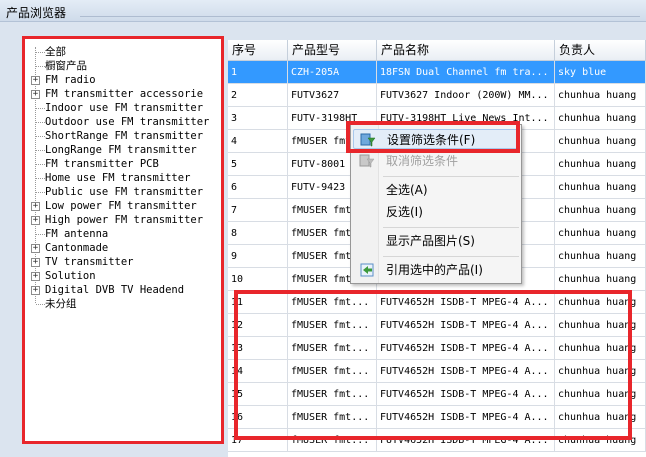 The height and width of the screenshot is (457, 646). I want to click on tree-item: + Low power FM transmitter, so click(122, 206).